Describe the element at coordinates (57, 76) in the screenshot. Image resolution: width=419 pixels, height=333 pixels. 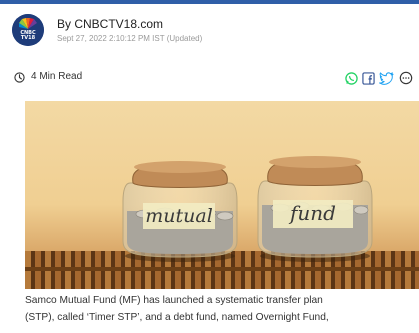
I see `read-time: 4 Min Read` at that location.